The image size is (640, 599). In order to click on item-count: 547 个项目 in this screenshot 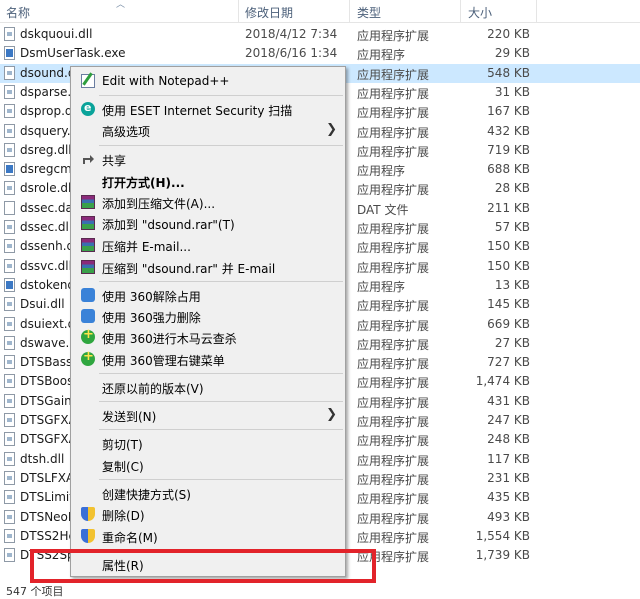, I will do `click(35, 591)`.